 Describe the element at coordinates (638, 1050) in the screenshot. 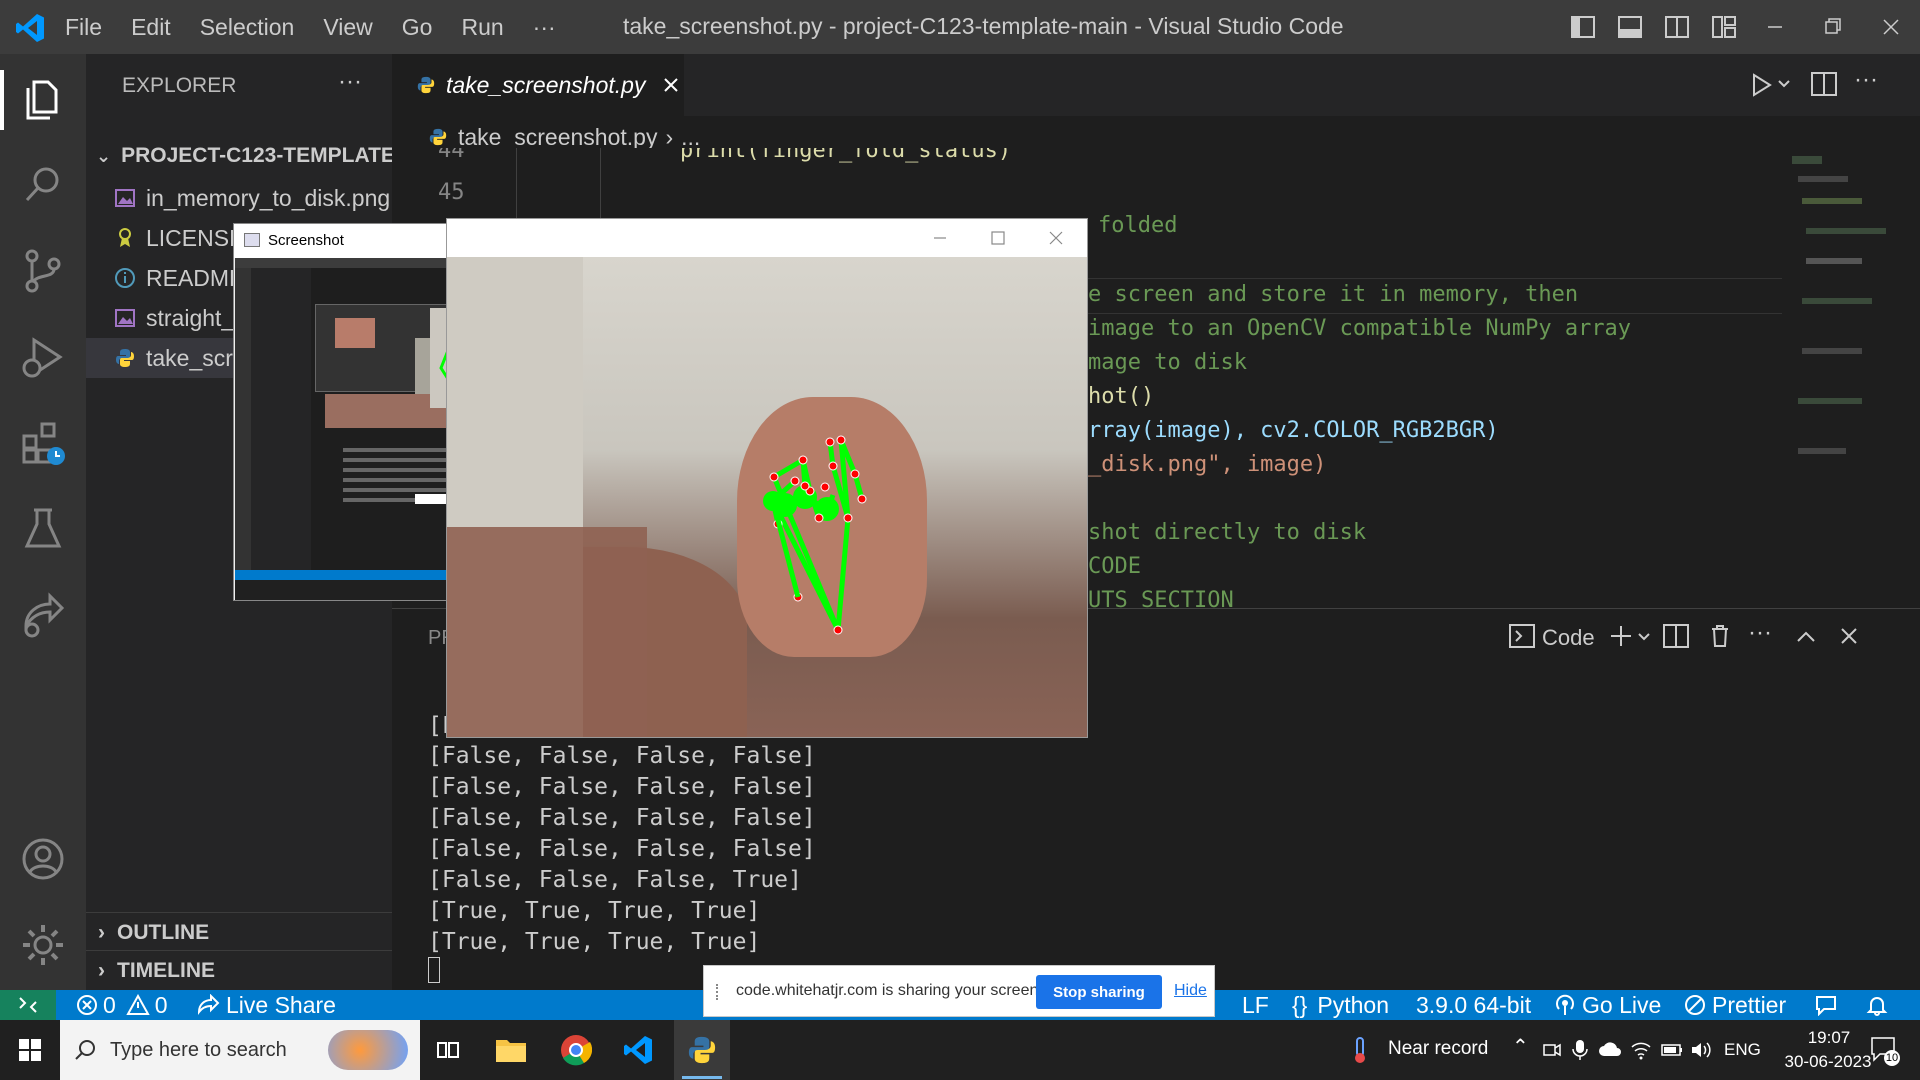

I see `vscode-taskbar-icon` at that location.